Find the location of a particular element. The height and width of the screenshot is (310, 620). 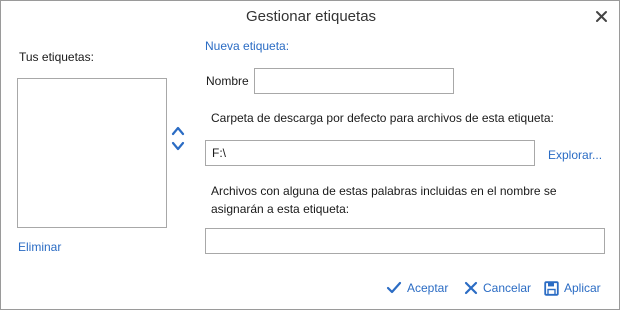

cancel-button: Cancelar is located at coordinates (497, 288).